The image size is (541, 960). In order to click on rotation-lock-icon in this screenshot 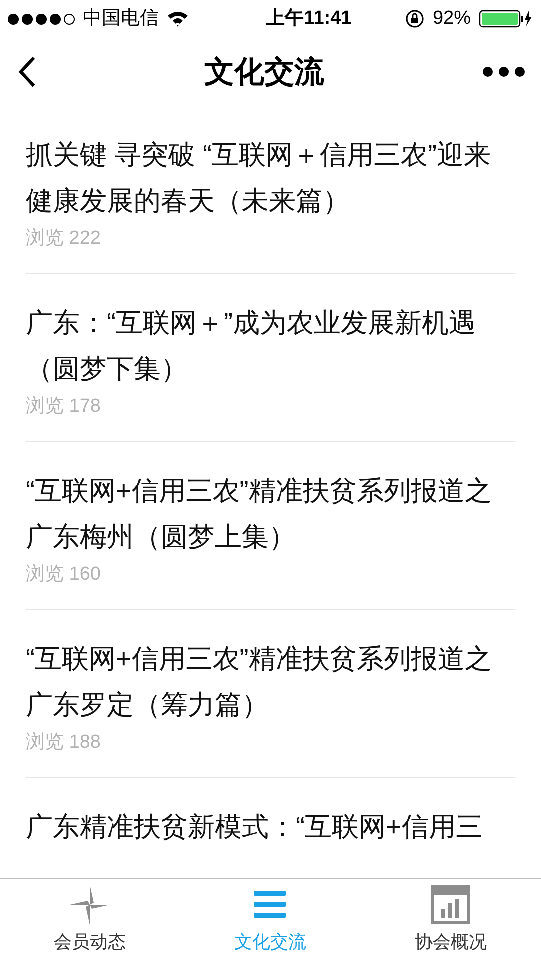, I will do `click(414, 19)`.